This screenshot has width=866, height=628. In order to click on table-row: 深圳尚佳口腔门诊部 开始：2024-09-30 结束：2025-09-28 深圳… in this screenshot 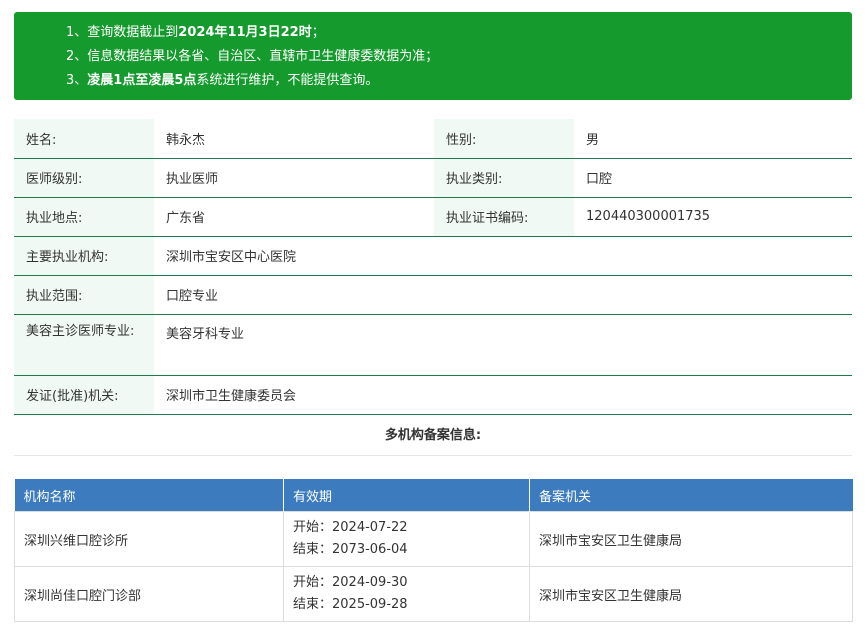, I will do `click(433, 594)`.